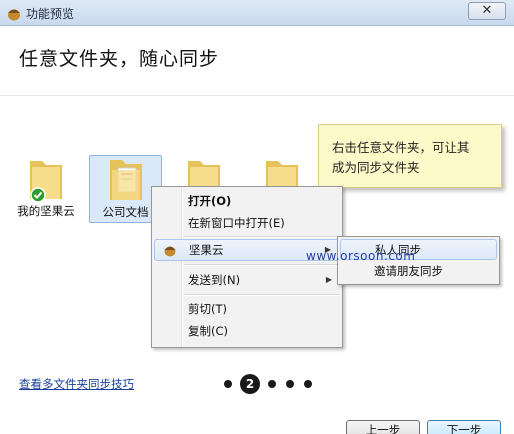  Describe the element at coordinates (361, 256) in the screenshot. I see `watermark-text: www.orsoon.com` at that location.